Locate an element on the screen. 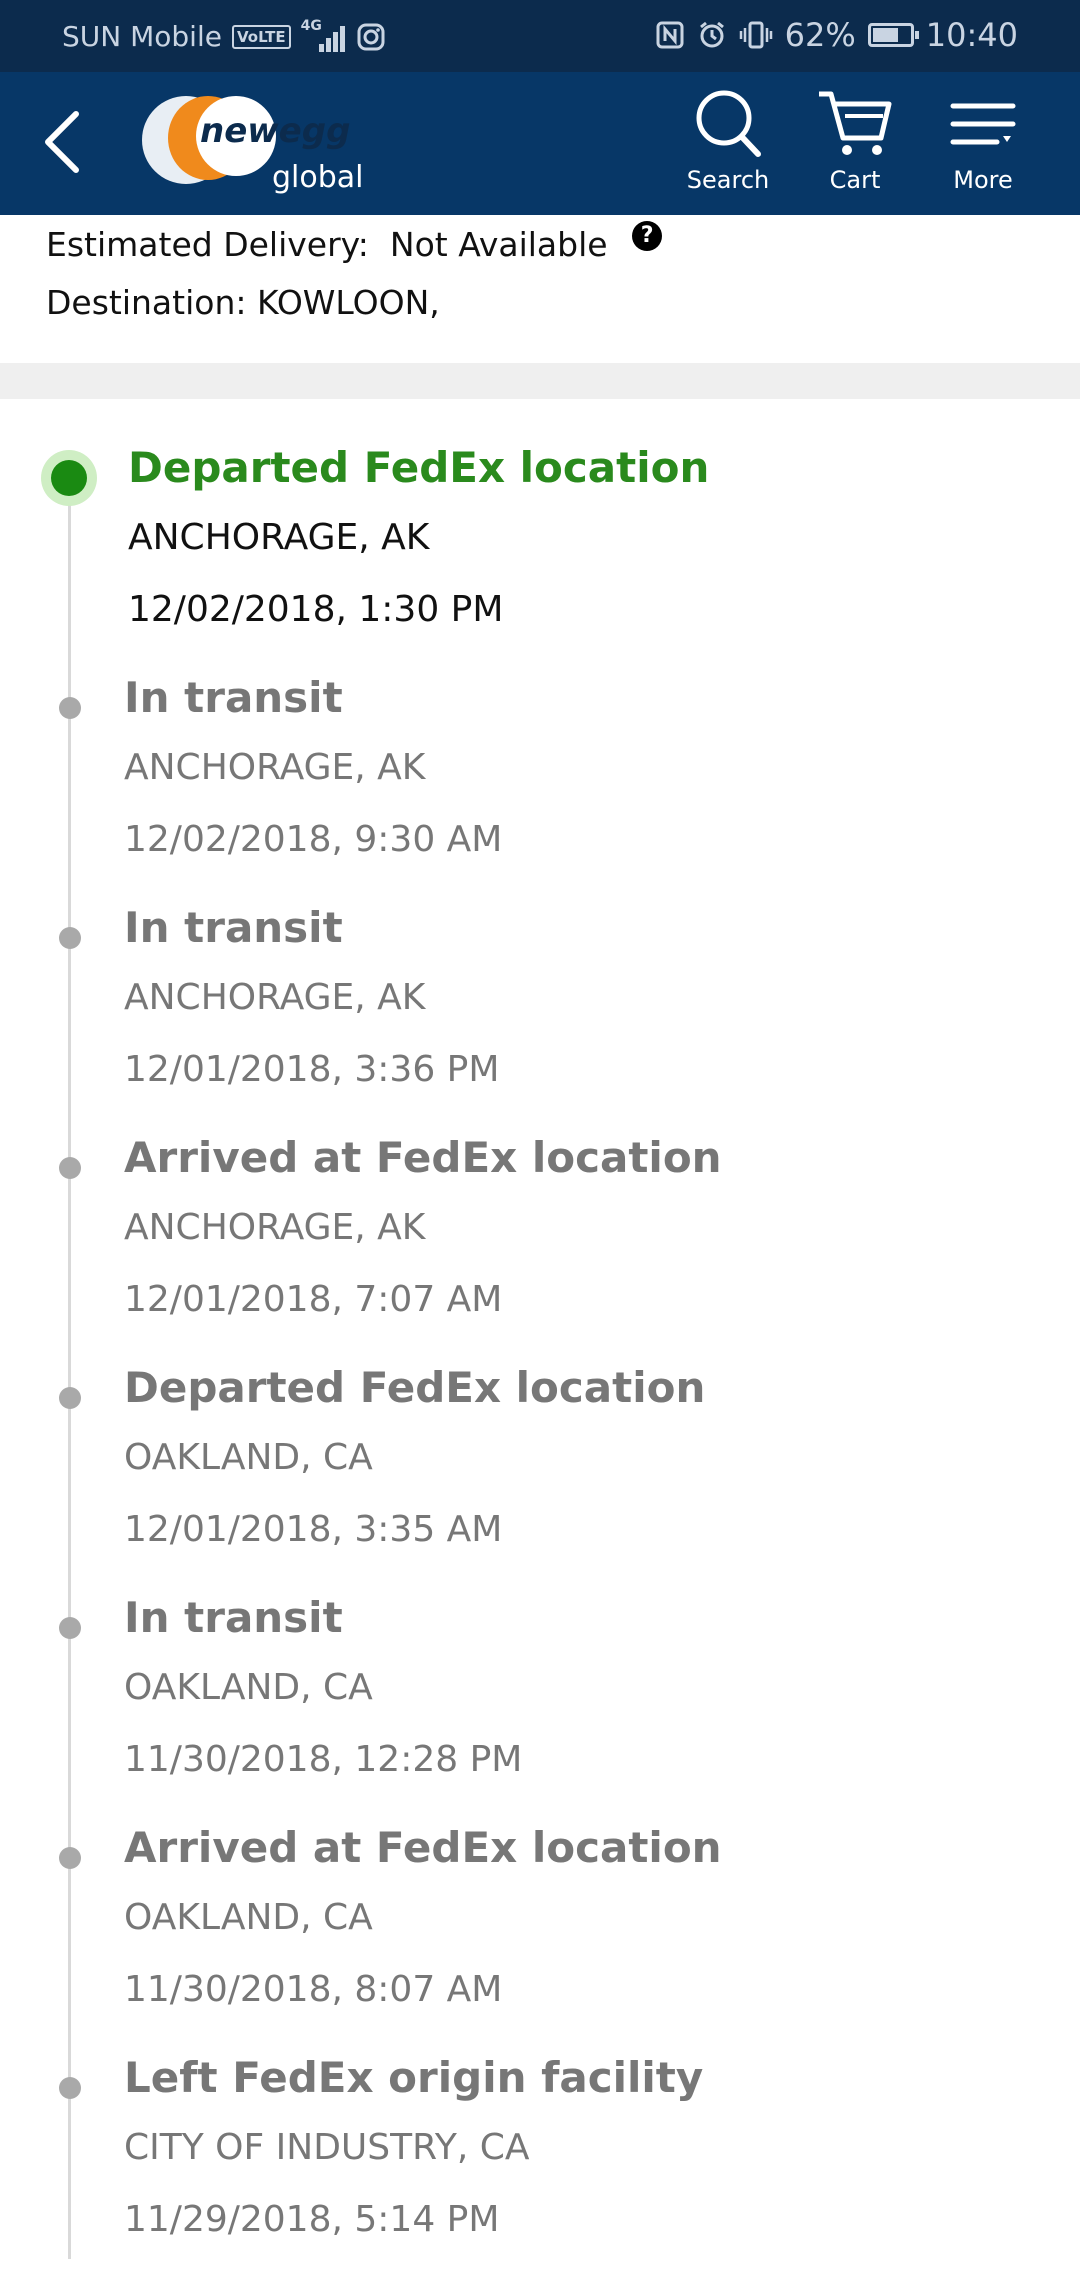 This screenshot has height=2293, width=1080. help-icon: ? is located at coordinates (647, 236).